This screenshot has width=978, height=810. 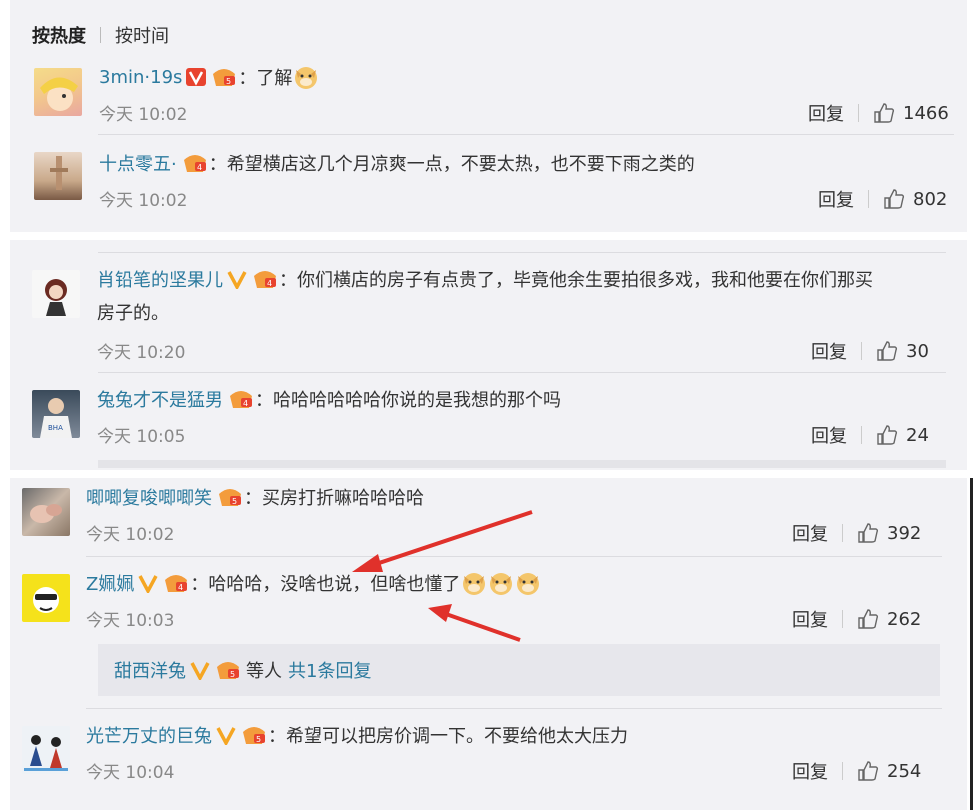 What do you see at coordinates (149, 735) in the screenshot?
I see `username-link: 光芒万丈的巨兔` at bounding box center [149, 735].